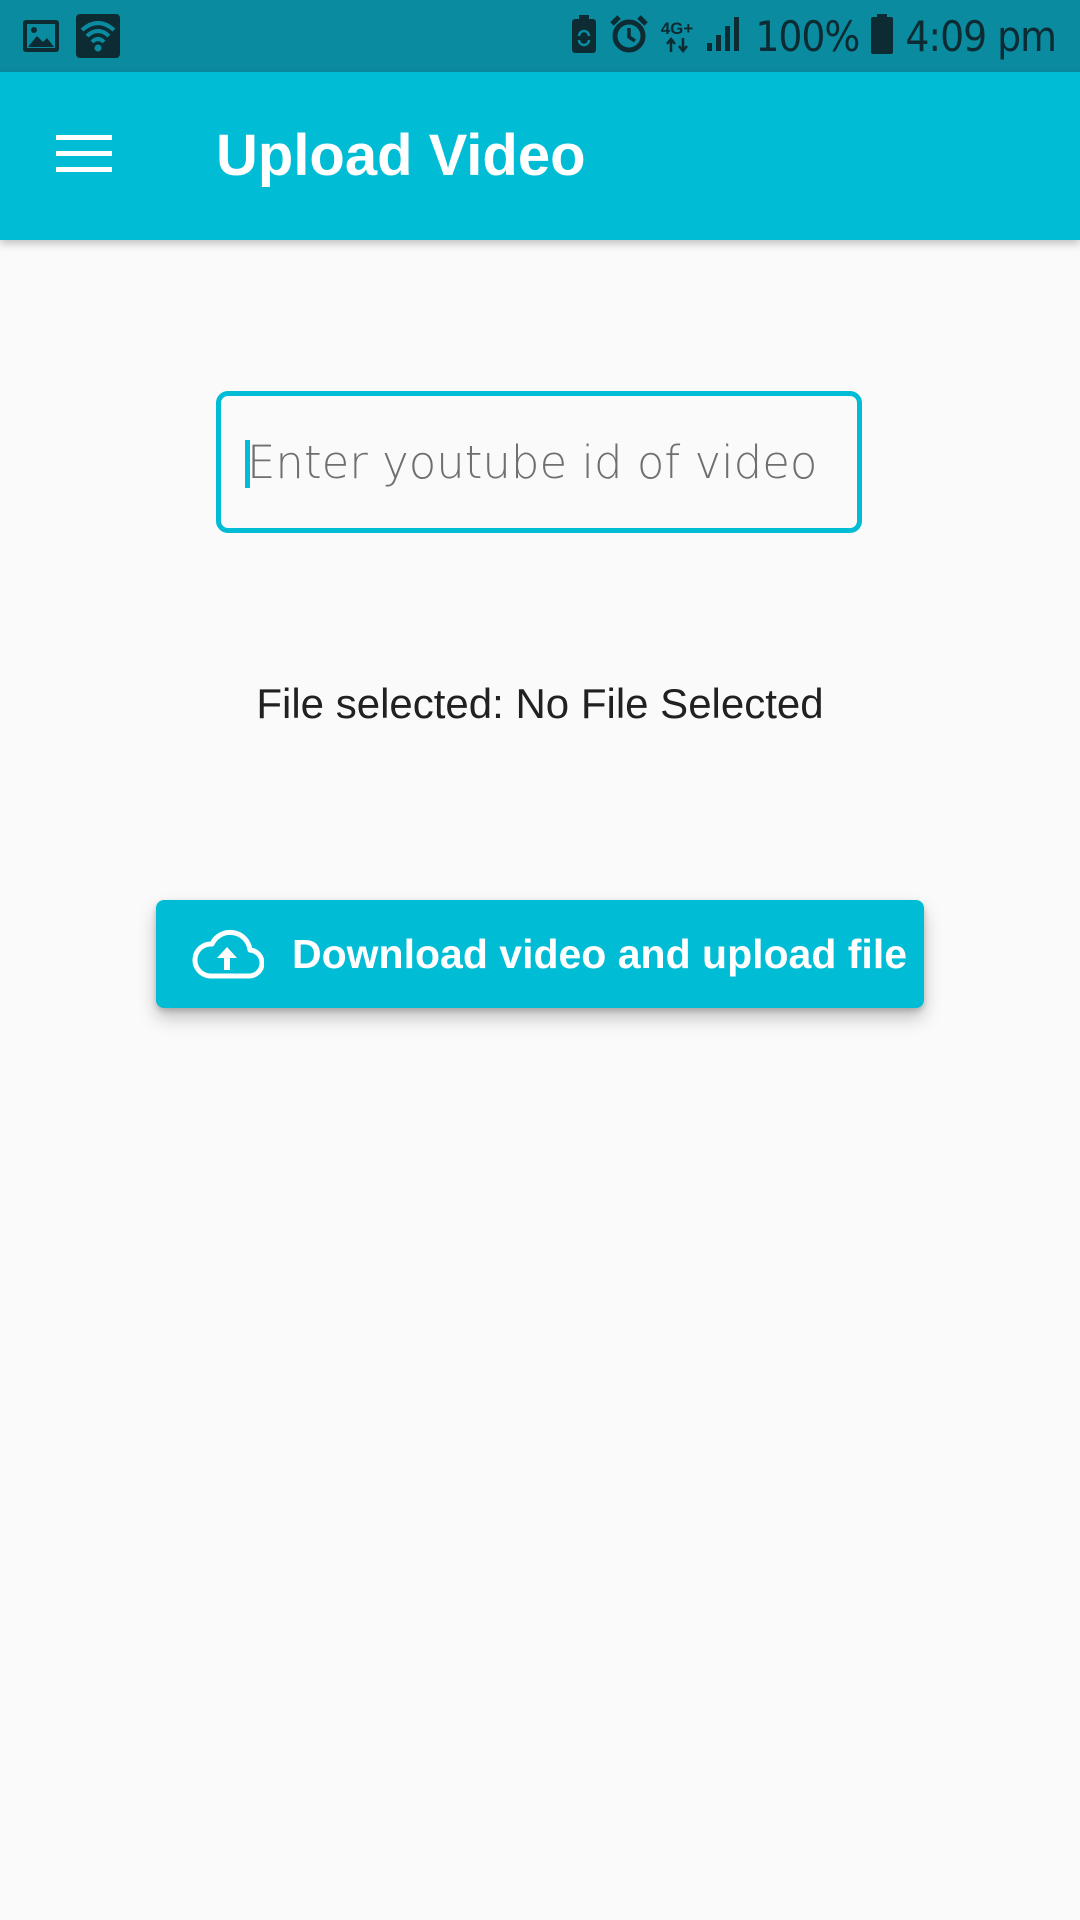 The height and width of the screenshot is (1920, 1080). What do you see at coordinates (401, 155) in the screenshot?
I see `page-title: Upload Video` at bounding box center [401, 155].